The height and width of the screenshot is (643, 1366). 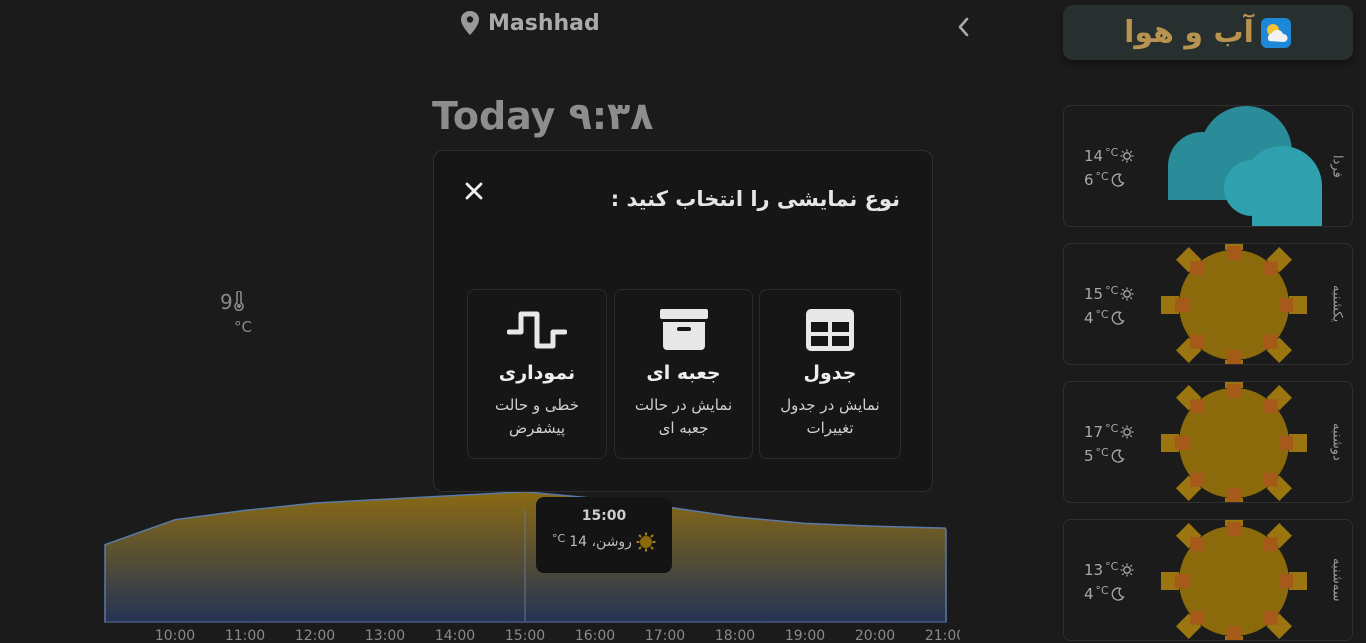 I want to click on high-temp: 15 °C, so click(x=1112, y=294).